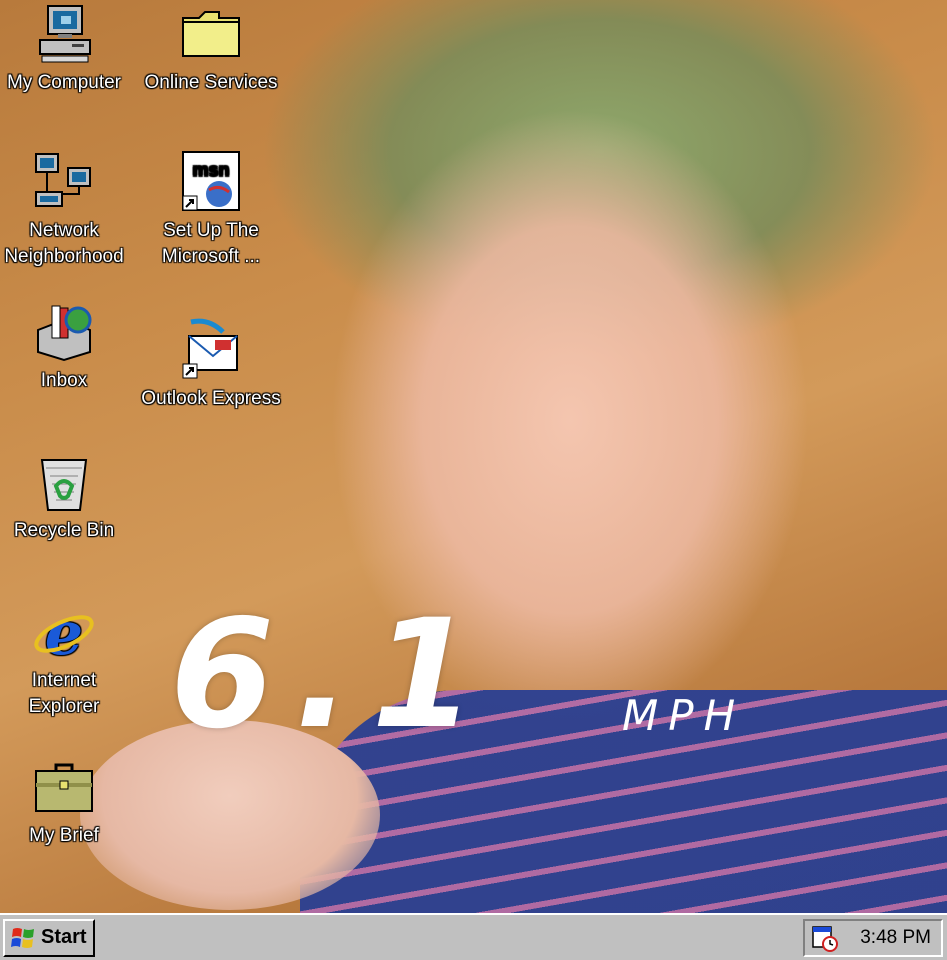  I want to click on speed-unit: MPH, so click(684, 715).